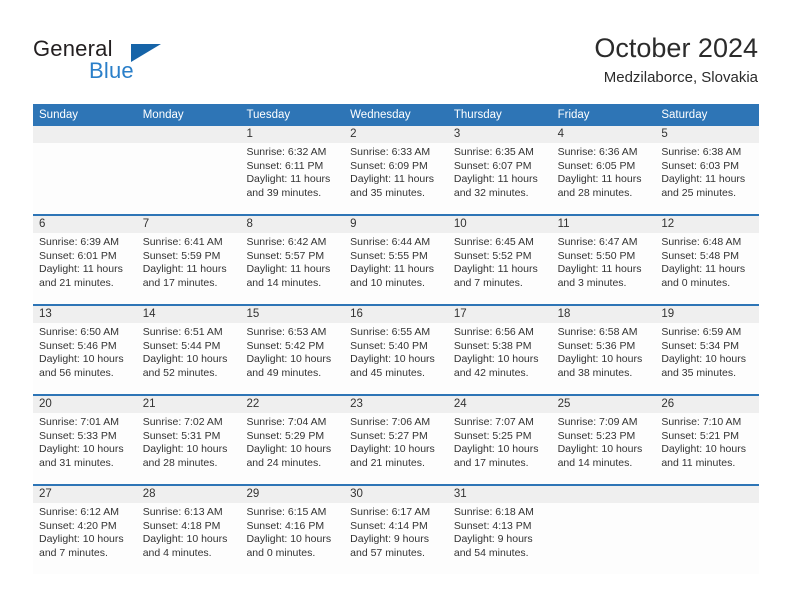 This screenshot has width=792, height=612. What do you see at coordinates (390, 152) in the screenshot?
I see `sunrise-text: Sunrise: 6:33 AM` at bounding box center [390, 152].